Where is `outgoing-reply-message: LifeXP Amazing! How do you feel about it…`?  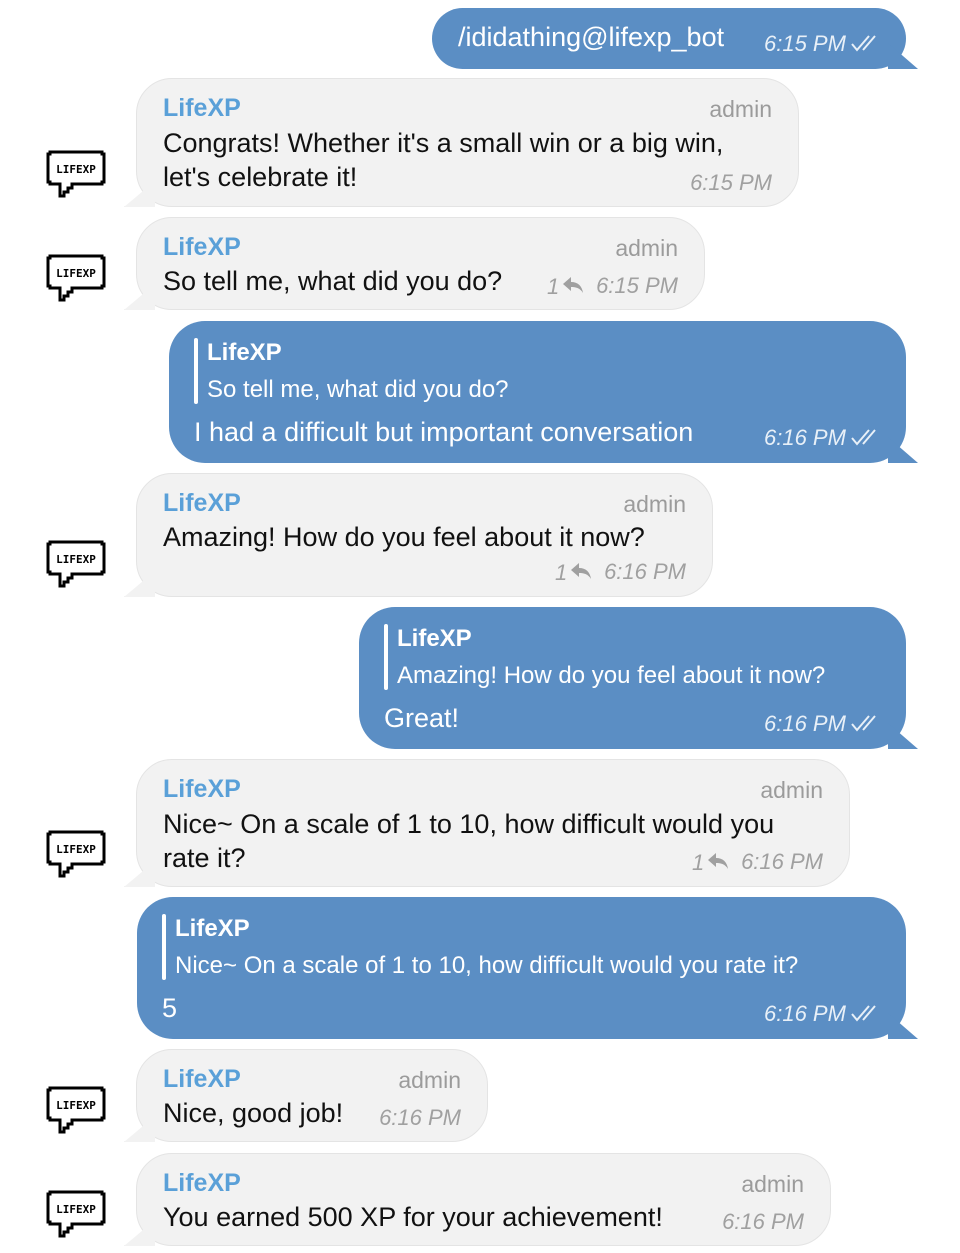
outgoing-reply-message: LifeXP Amazing! How do you feel about it… is located at coordinates (632, 678).